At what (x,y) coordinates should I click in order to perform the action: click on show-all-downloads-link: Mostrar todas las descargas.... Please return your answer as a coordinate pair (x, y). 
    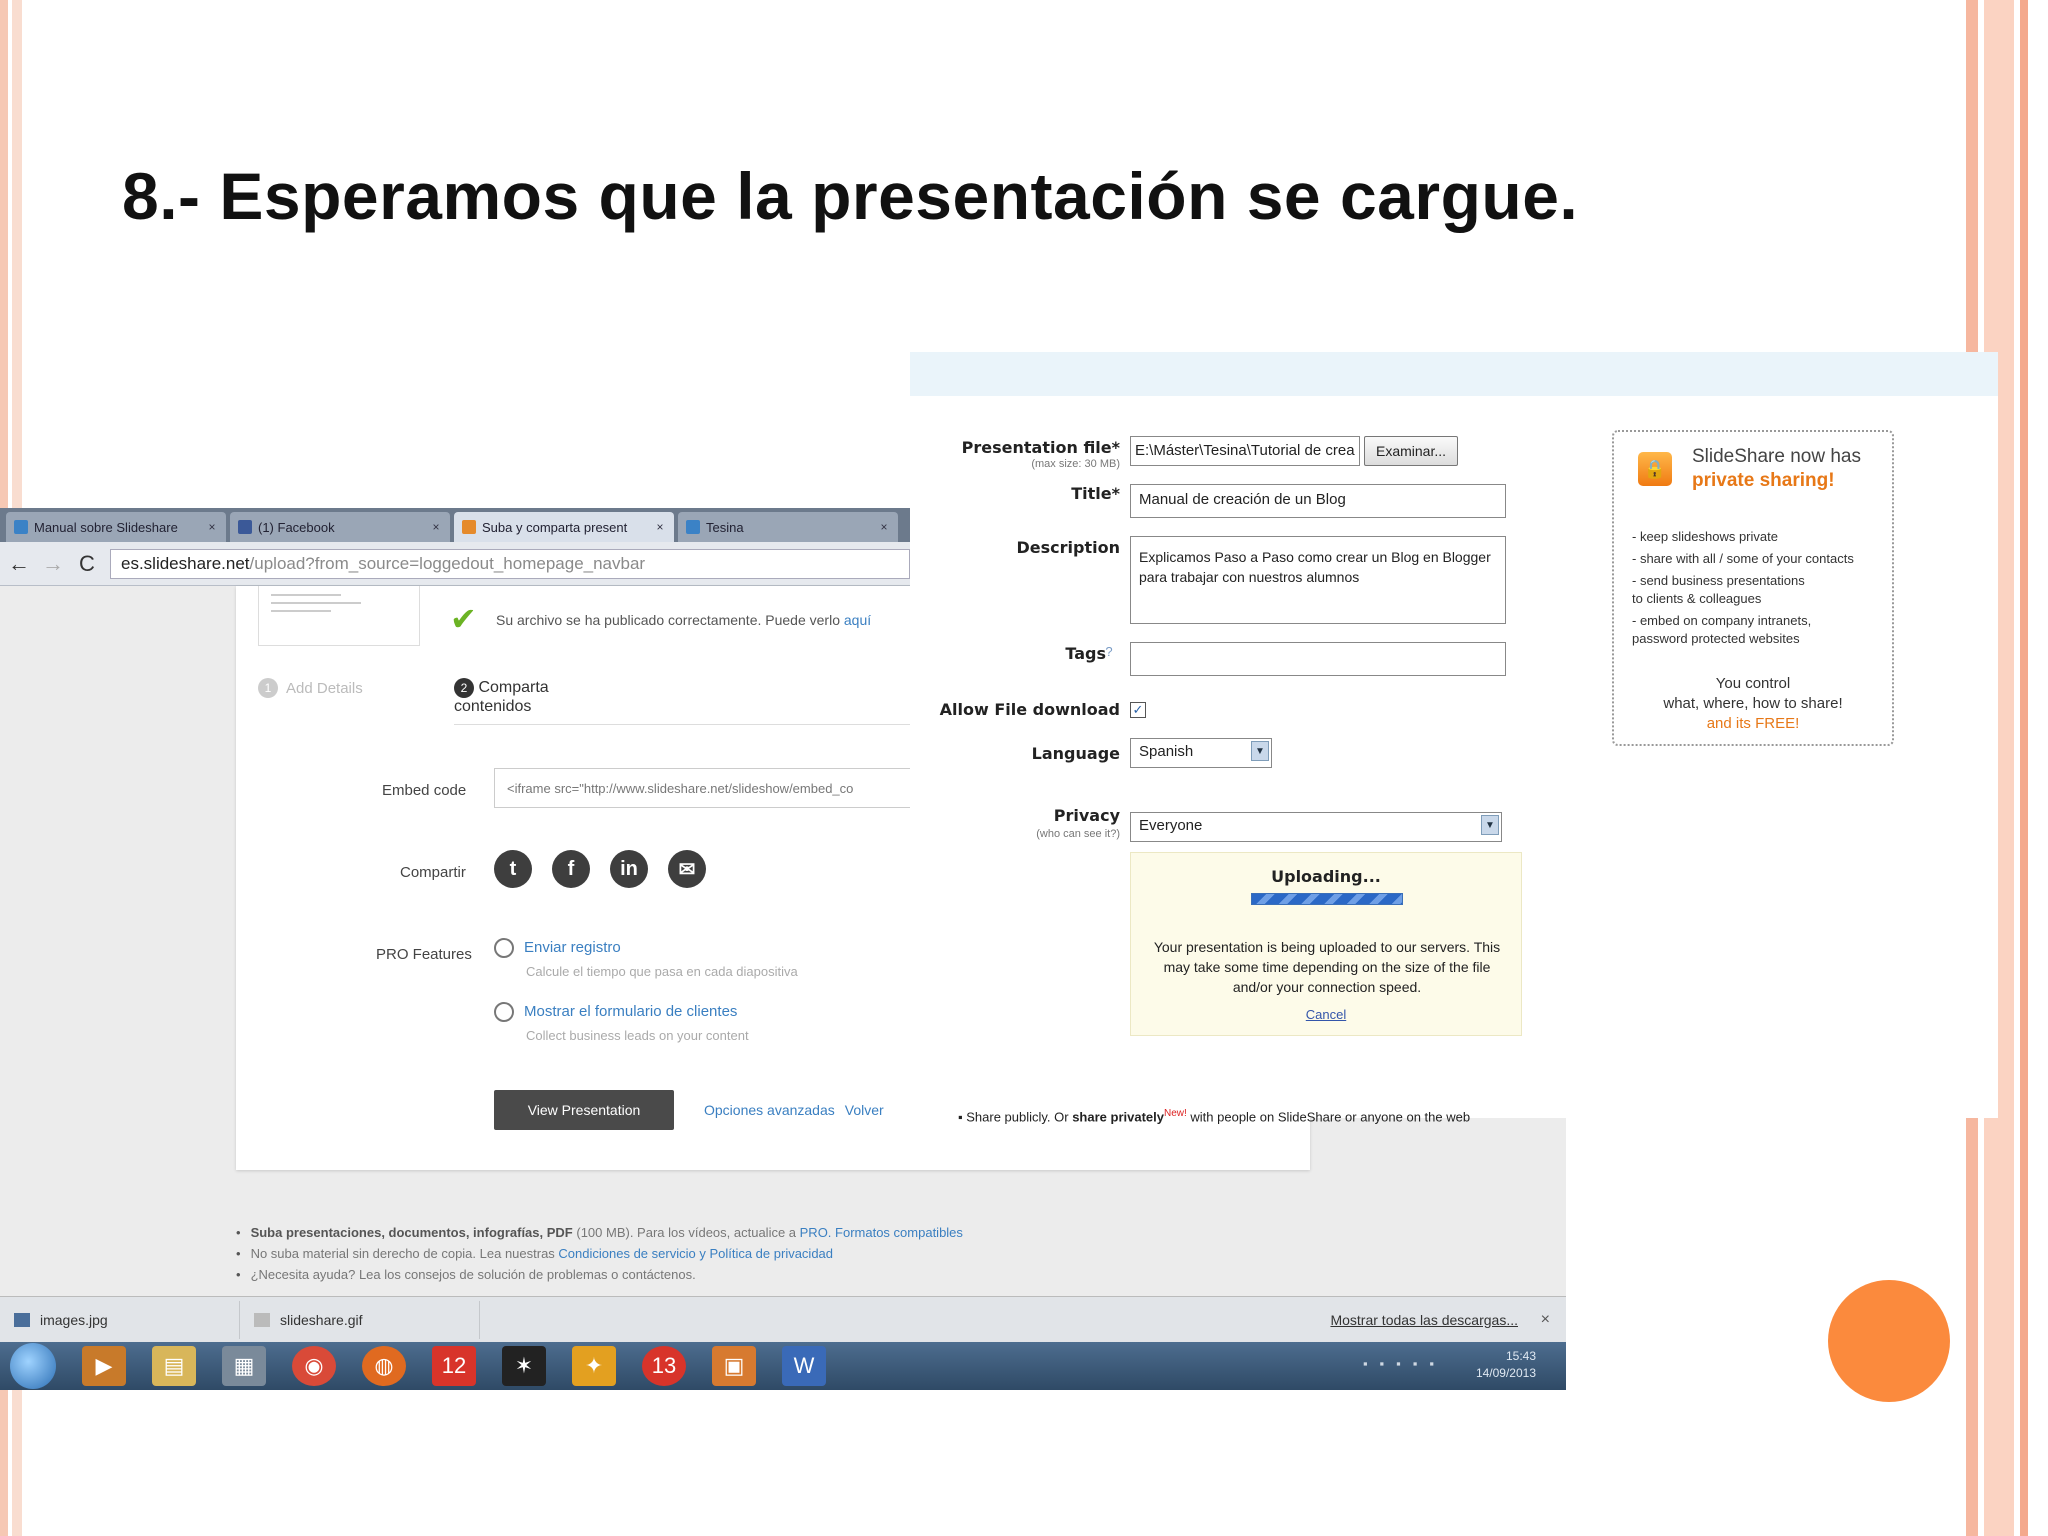
    Looking at the image, I should click on (1424, 1320).